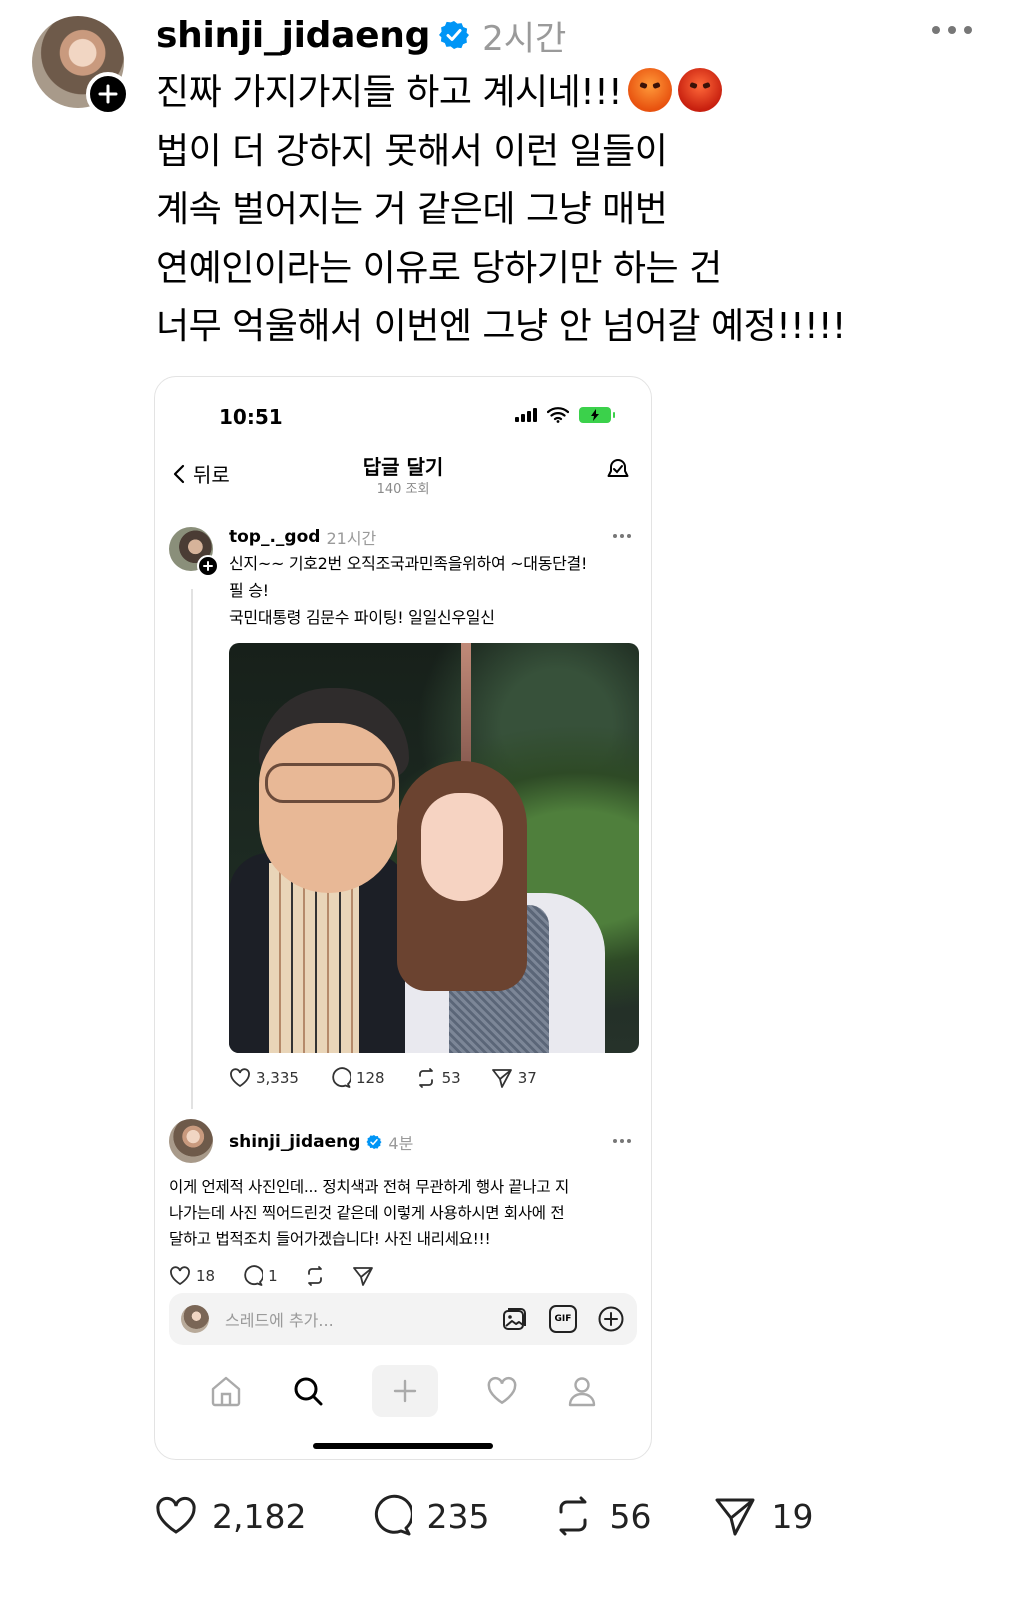 This screenshot has height=1610, width=1024. What do you see at coordinates (362, 617) in the screenshot?
I see `reply-line: 국민대통령 김문수 파이팅! 일일신우일신` at bounding box center [362, 617].